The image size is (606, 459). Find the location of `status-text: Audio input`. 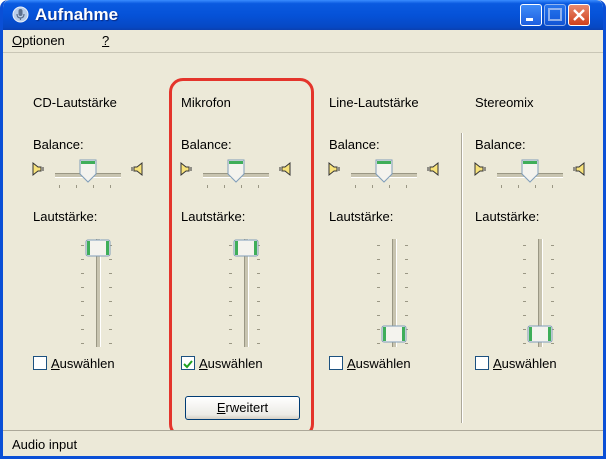

status-text: Audio input is located at coordinates (45, 444).